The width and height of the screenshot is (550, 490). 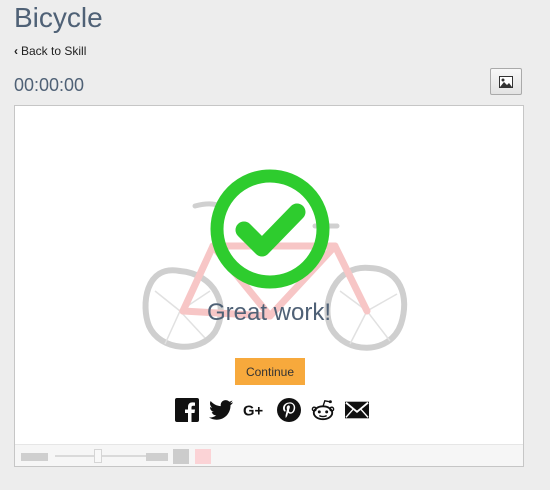 I want to click on reddit-share-button, so click(x=323, y=410).